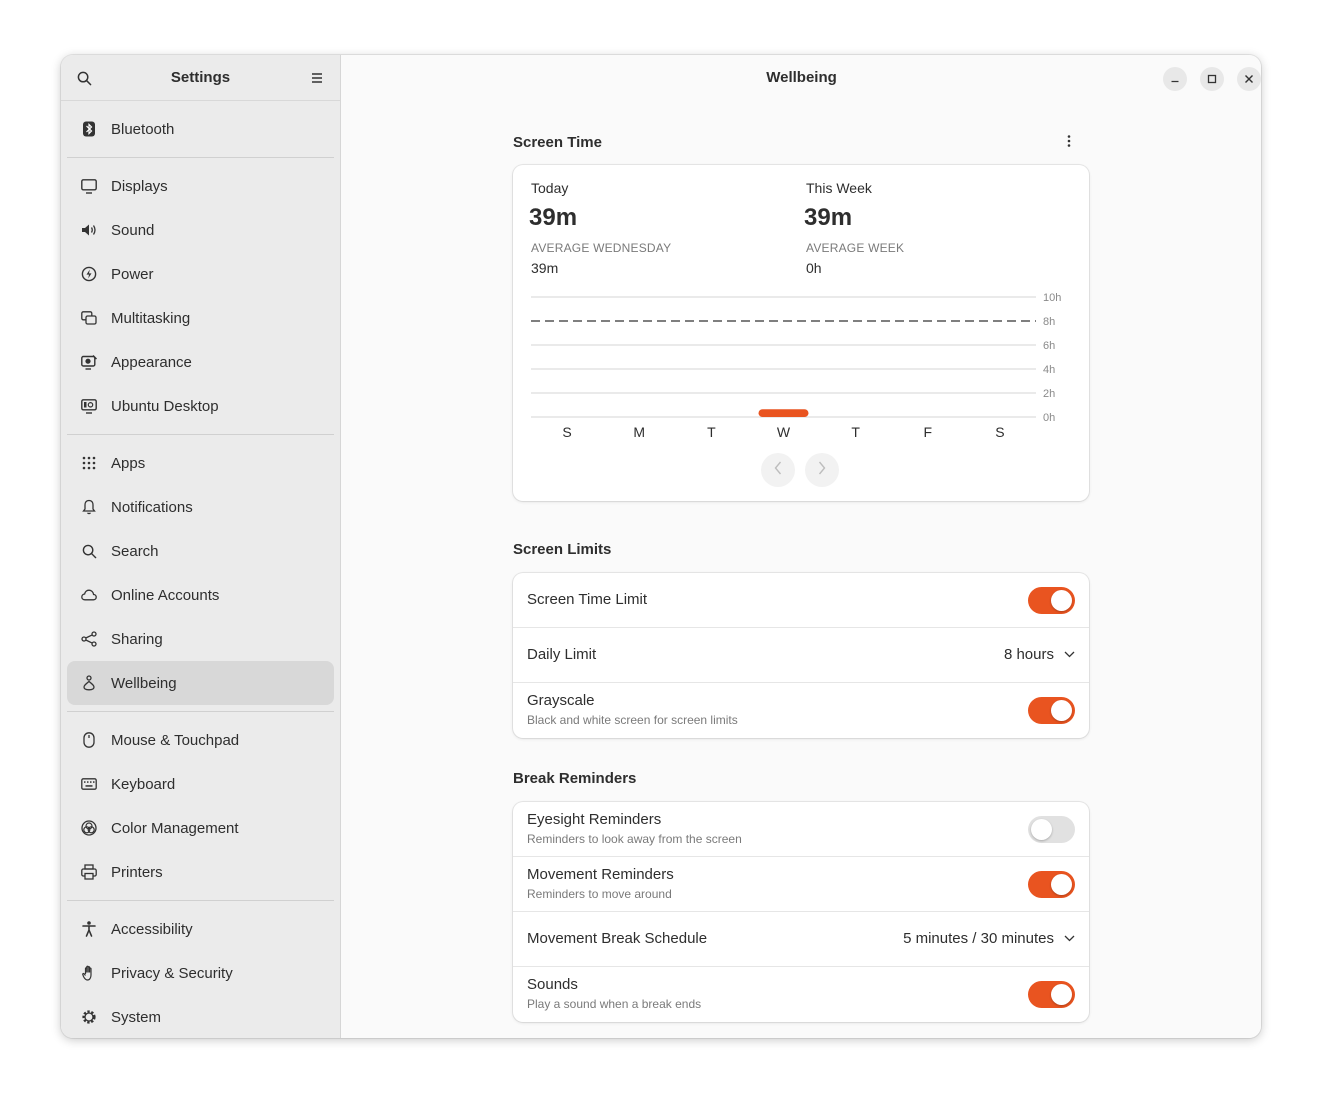  I want to click on sidebar-item-notifications: Notifications, so click(200, 507).